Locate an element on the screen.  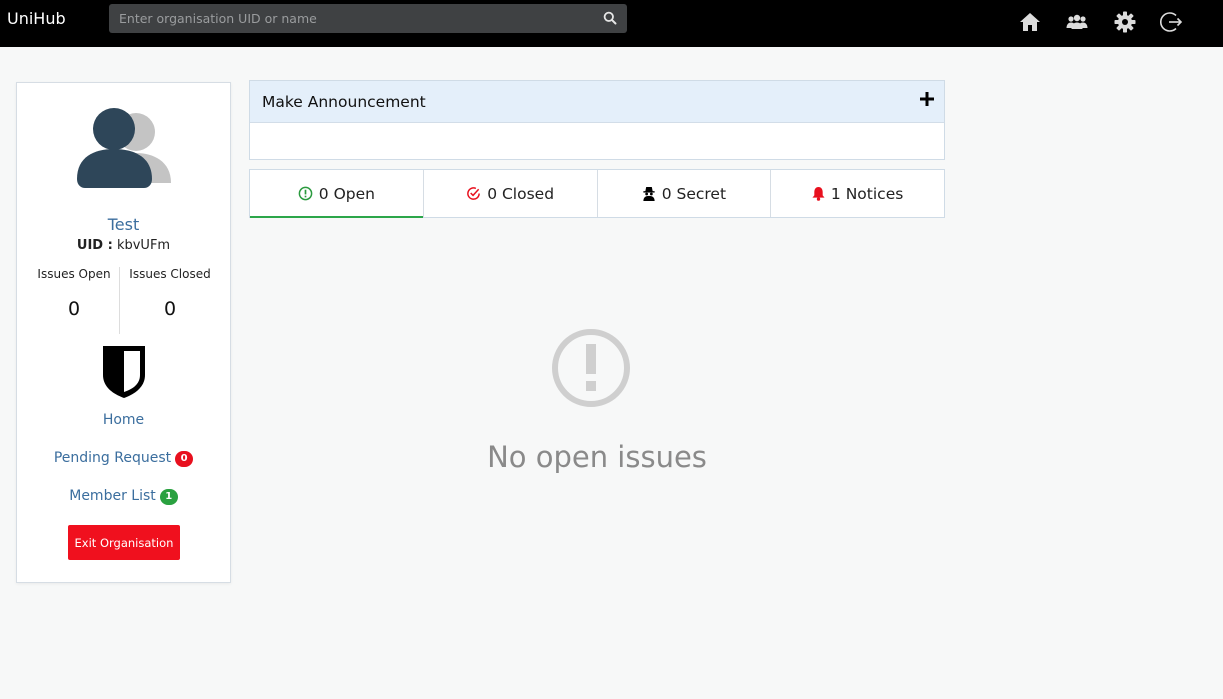
pending-request-badge: 0 is located at coordinates (184, 459).